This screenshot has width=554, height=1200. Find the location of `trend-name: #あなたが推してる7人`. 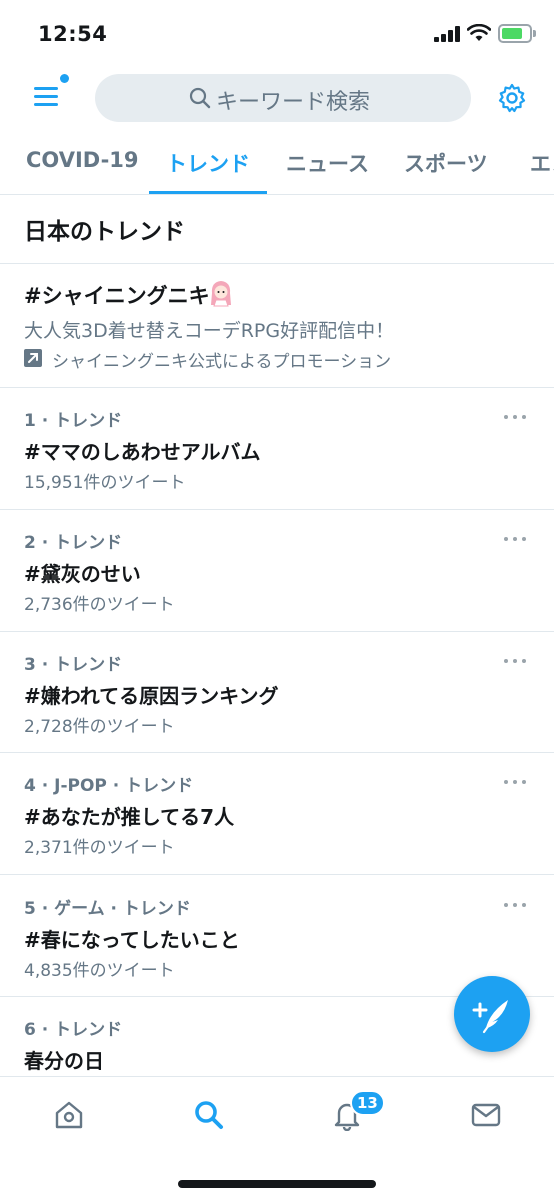

trend-name: #あなたが推してる7人 is located at coordinates (129, 817).